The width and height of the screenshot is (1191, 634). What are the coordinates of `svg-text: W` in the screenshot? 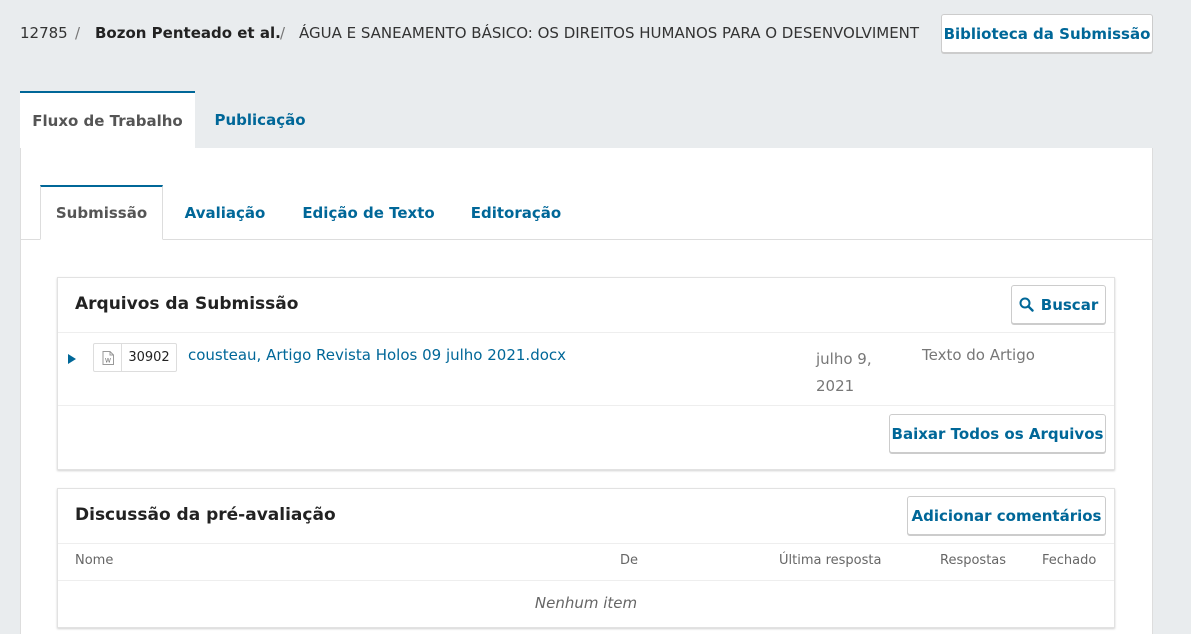 It's located at (108, 360).